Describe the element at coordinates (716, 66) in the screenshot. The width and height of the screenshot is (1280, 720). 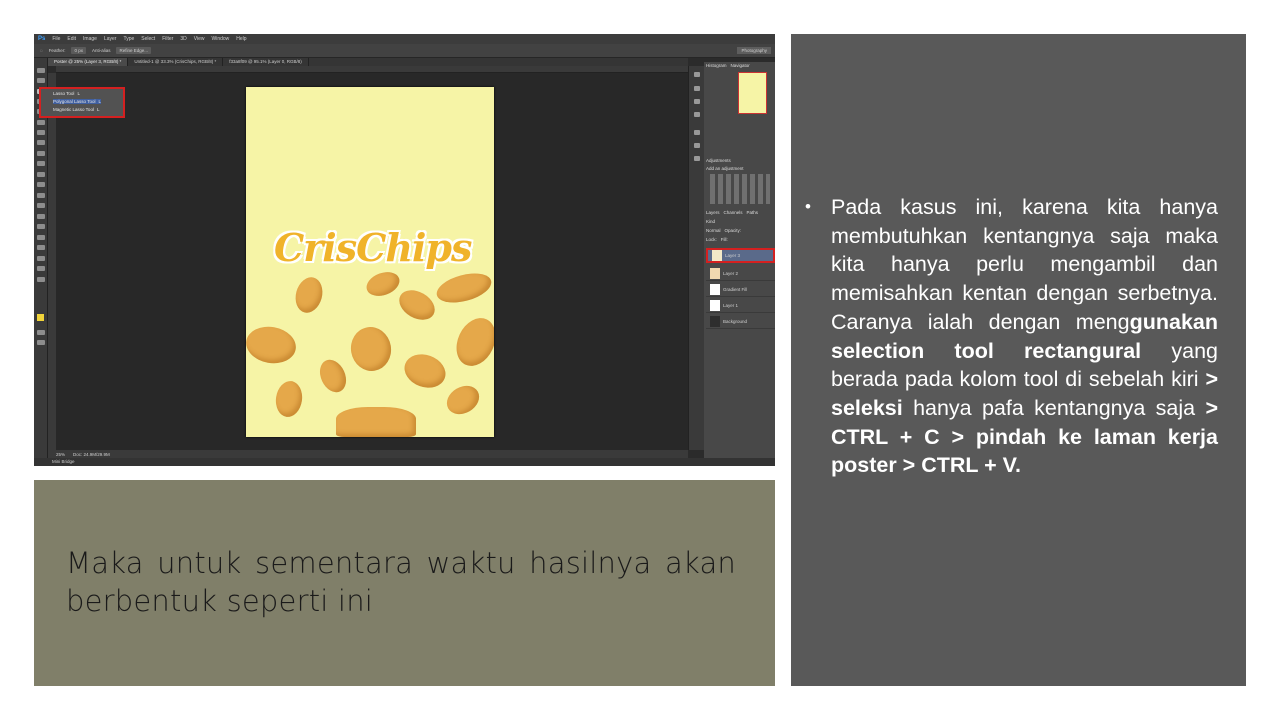
I see `tab-histogram: Histogram` at that location.